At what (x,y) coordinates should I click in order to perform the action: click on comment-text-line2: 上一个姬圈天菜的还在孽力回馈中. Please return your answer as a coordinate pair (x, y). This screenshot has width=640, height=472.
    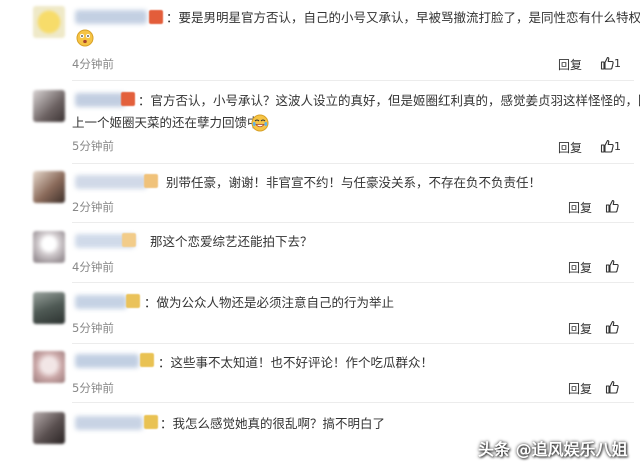
    Looking at the image, I should click on (166, 122).